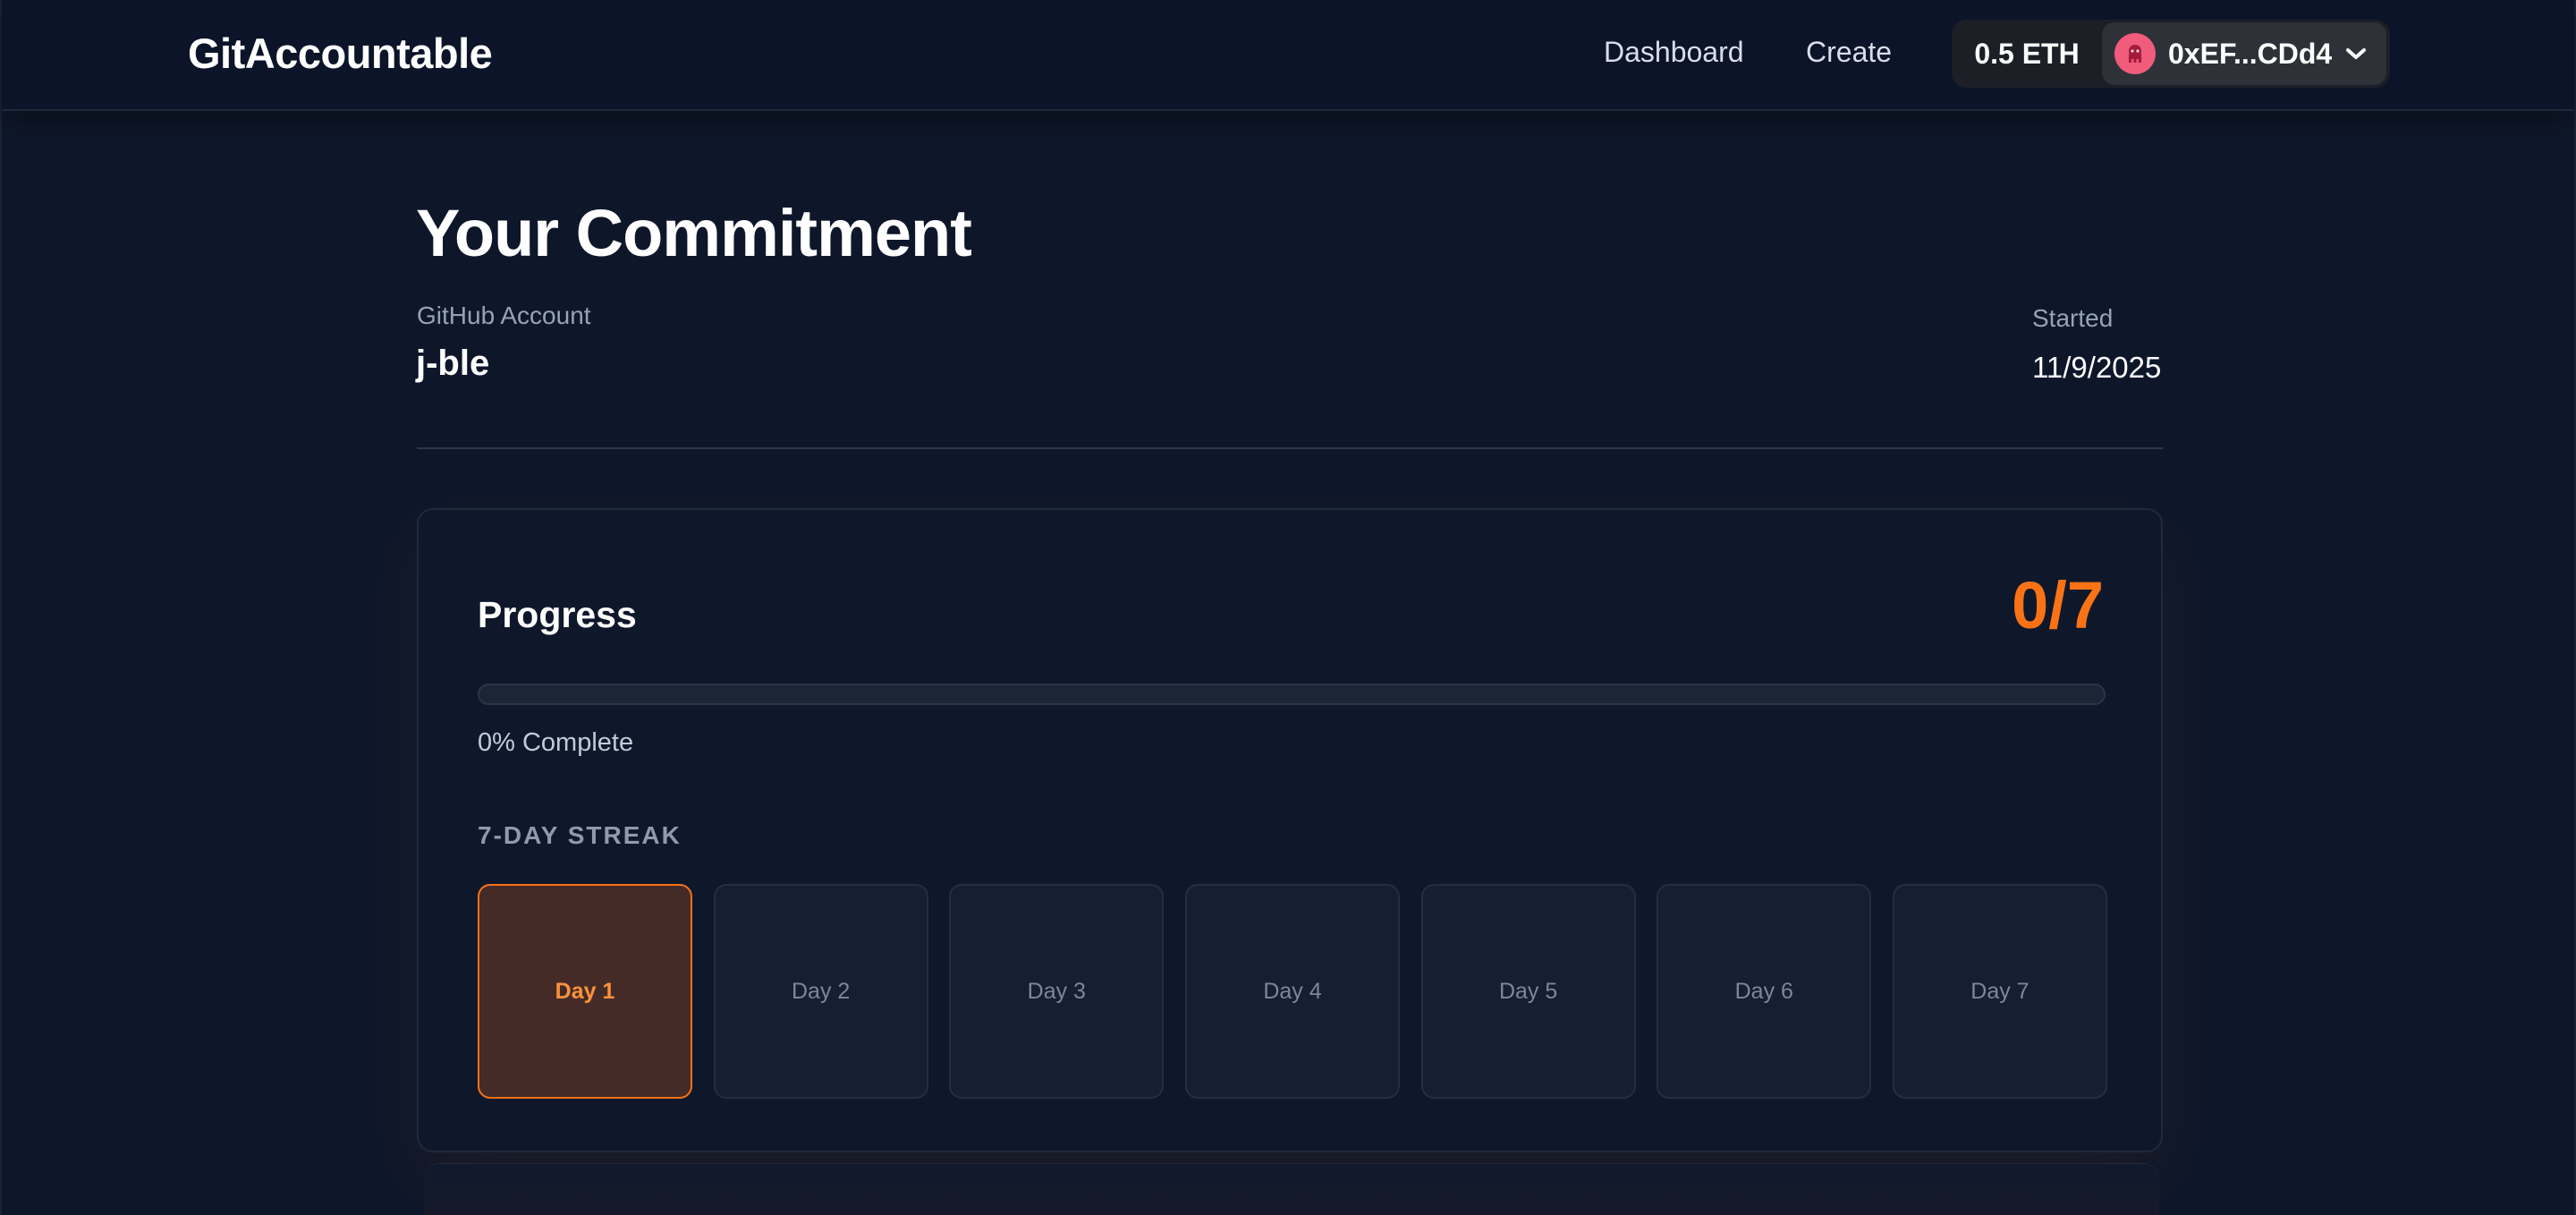 The width and height of the screenshot is (2576, 1215). I want to click on octopus-icon, so click(2135, 54).